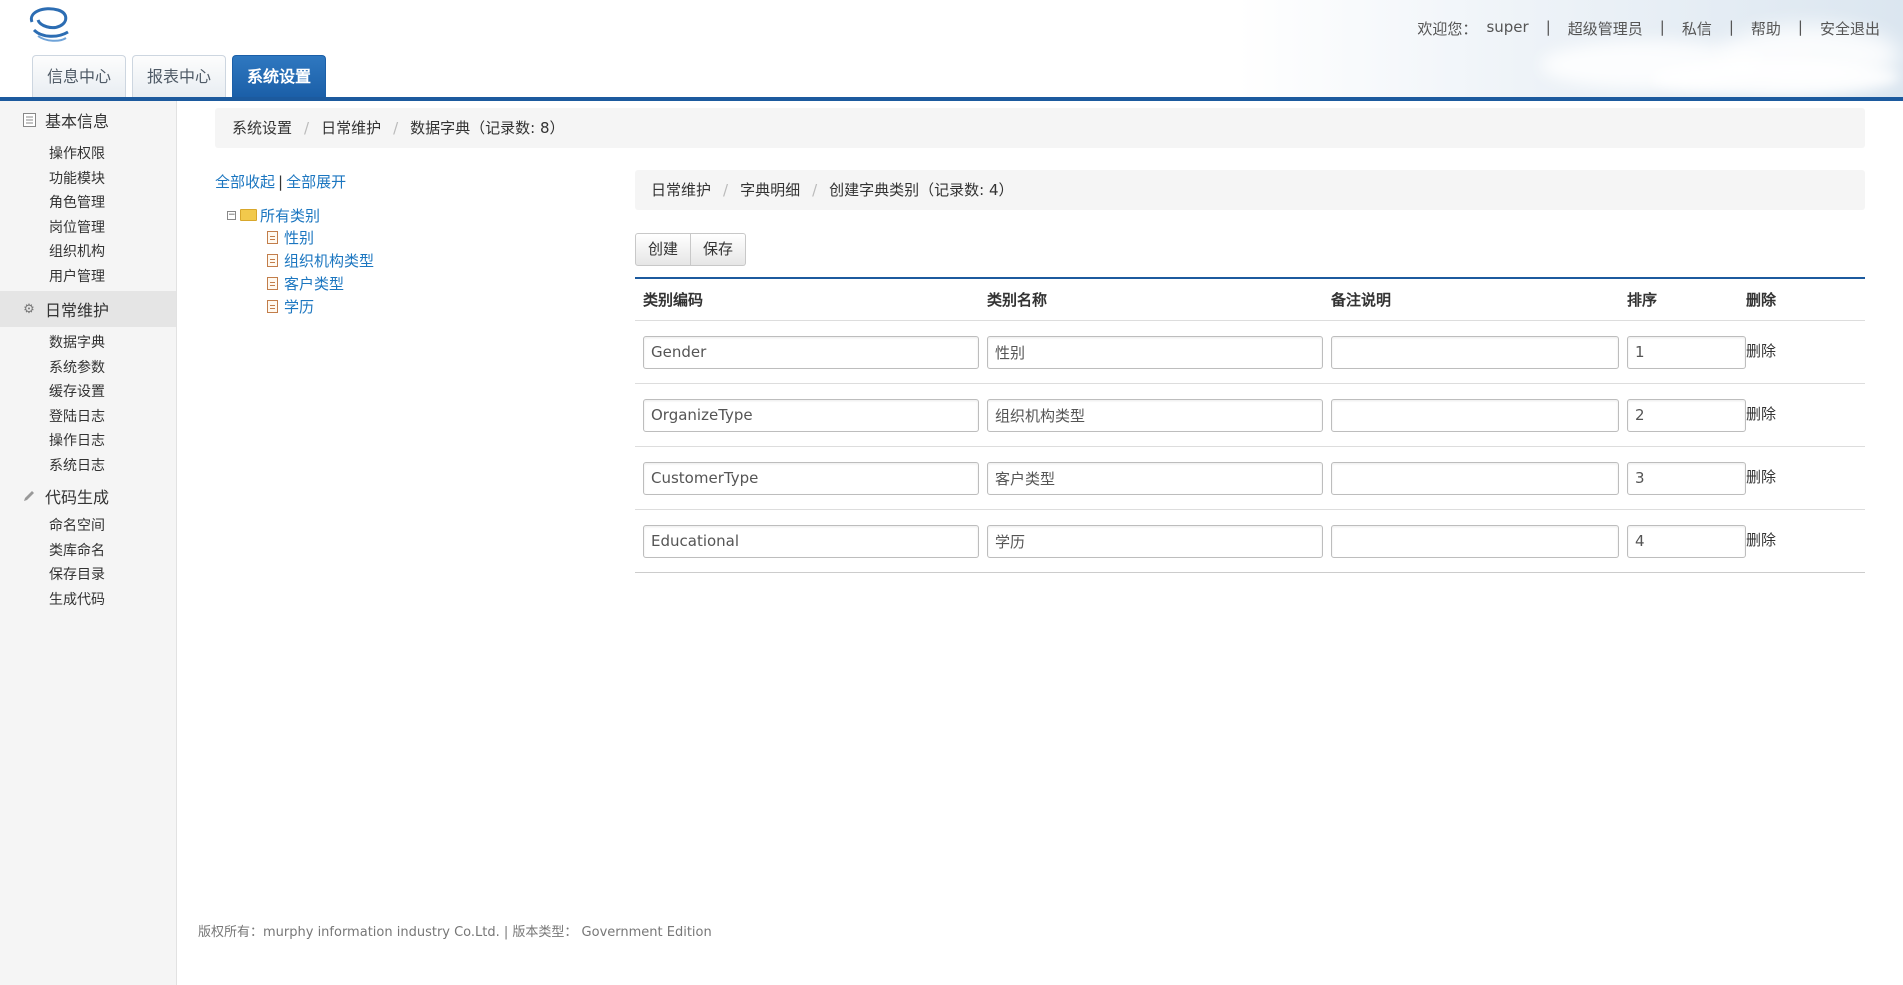  Describe the element at coordinates (1511, 28) in the screenshot. I see `username: super` at that location.